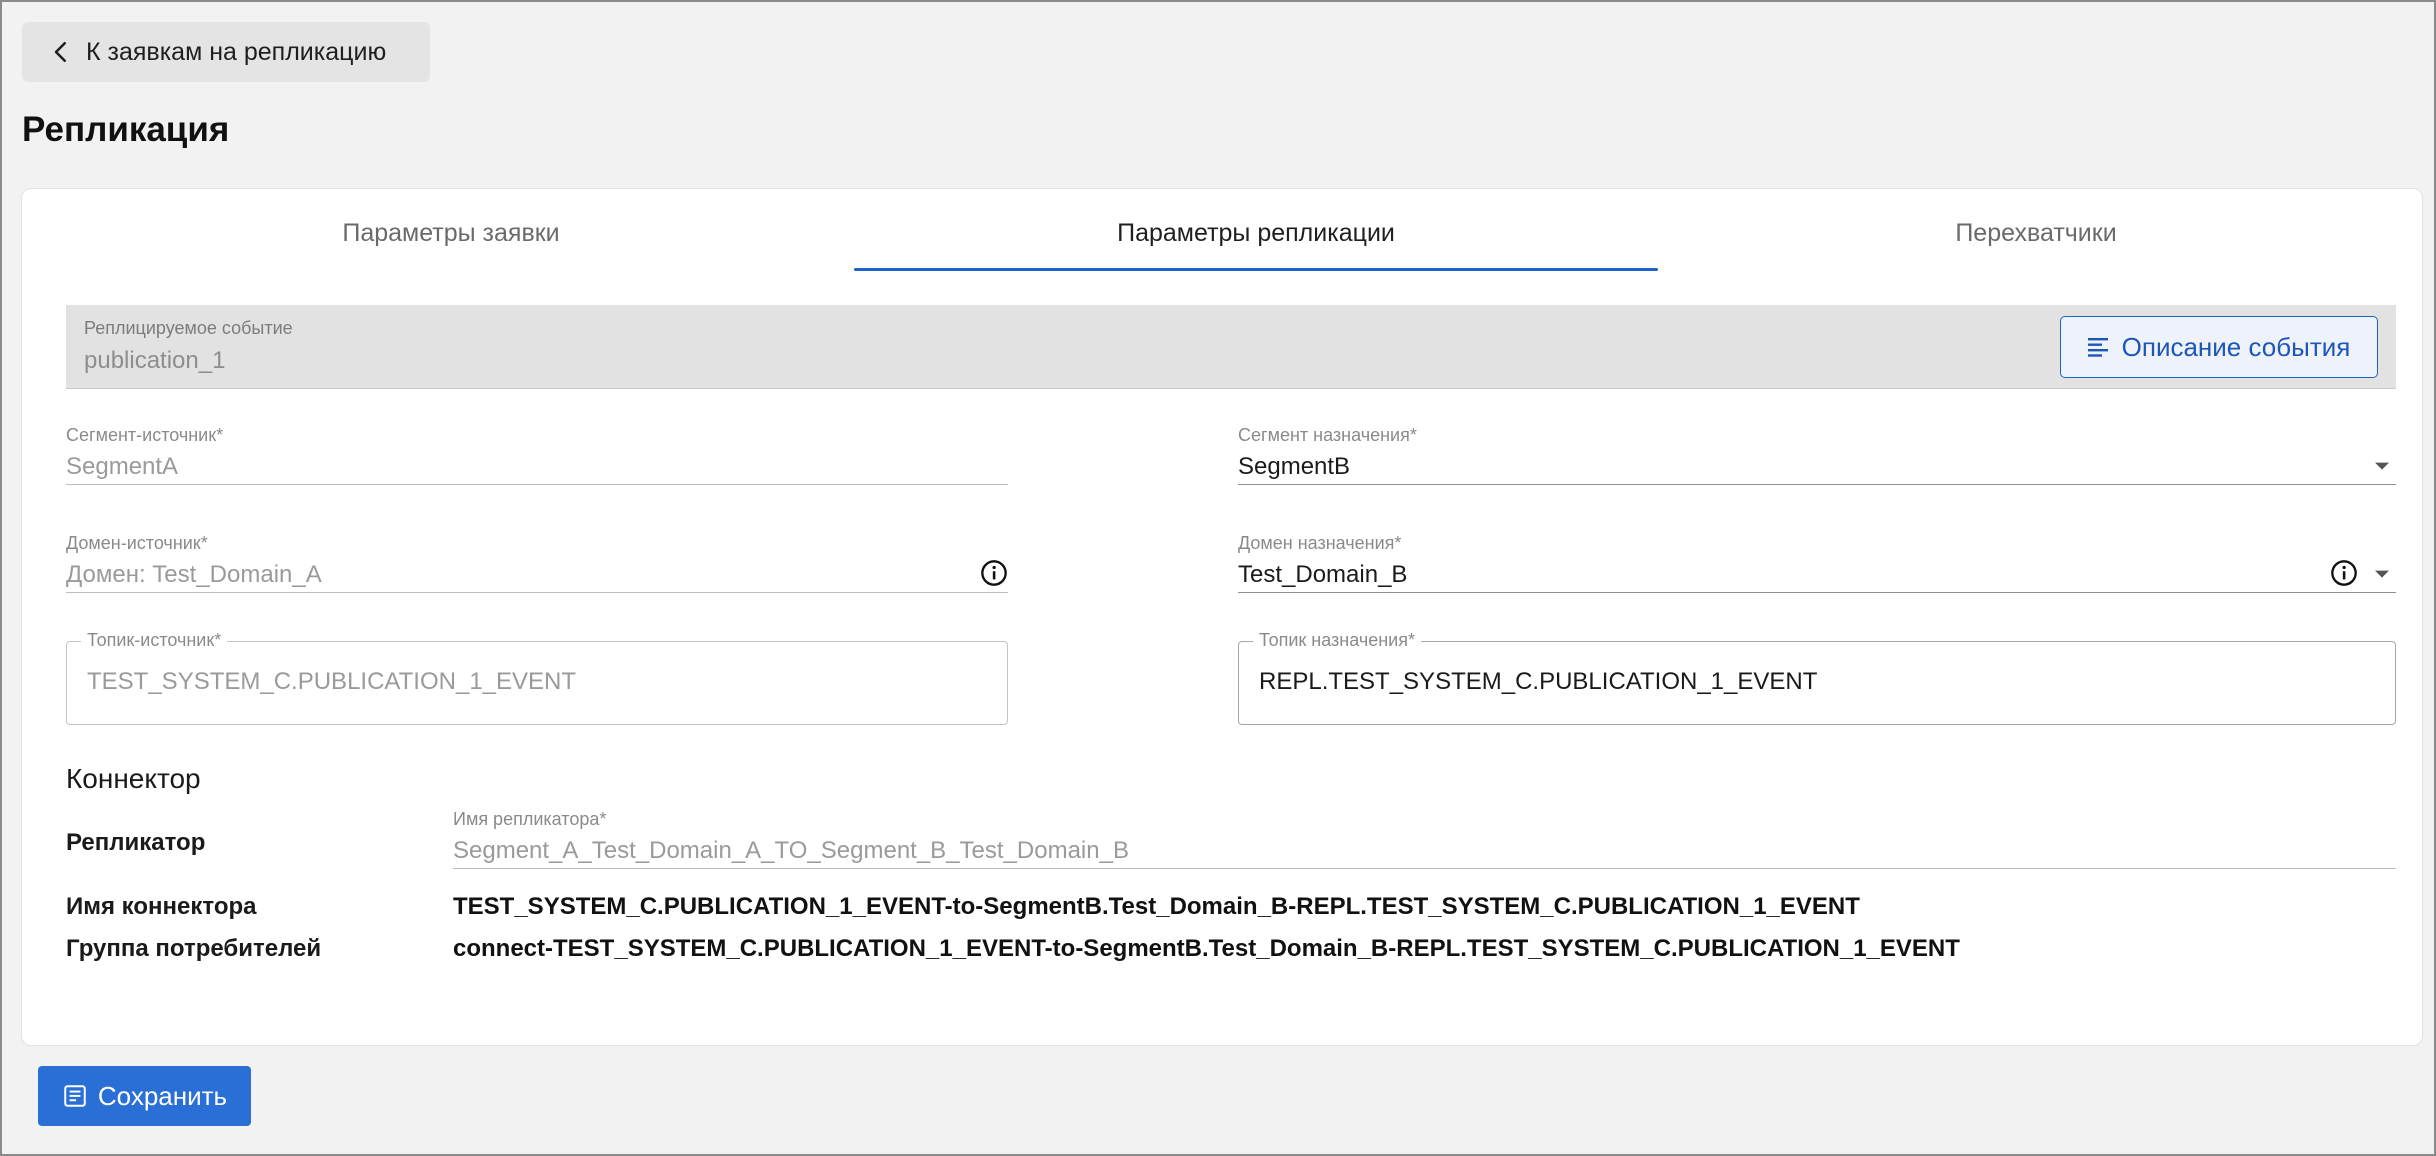  What do you see at coordinates (161, 906) in the screenshot?
I see `connector-name-label: Имя коннектора` at bounding box center [161, 906].